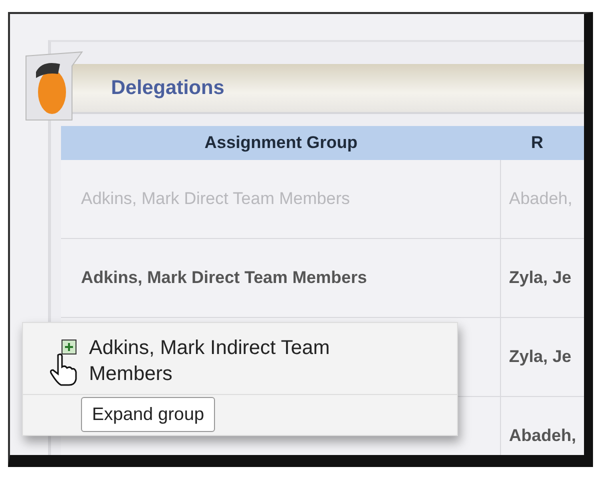  I want to click on group-name: Adkins, Mark Indirect Team Members, so click(209, 361).